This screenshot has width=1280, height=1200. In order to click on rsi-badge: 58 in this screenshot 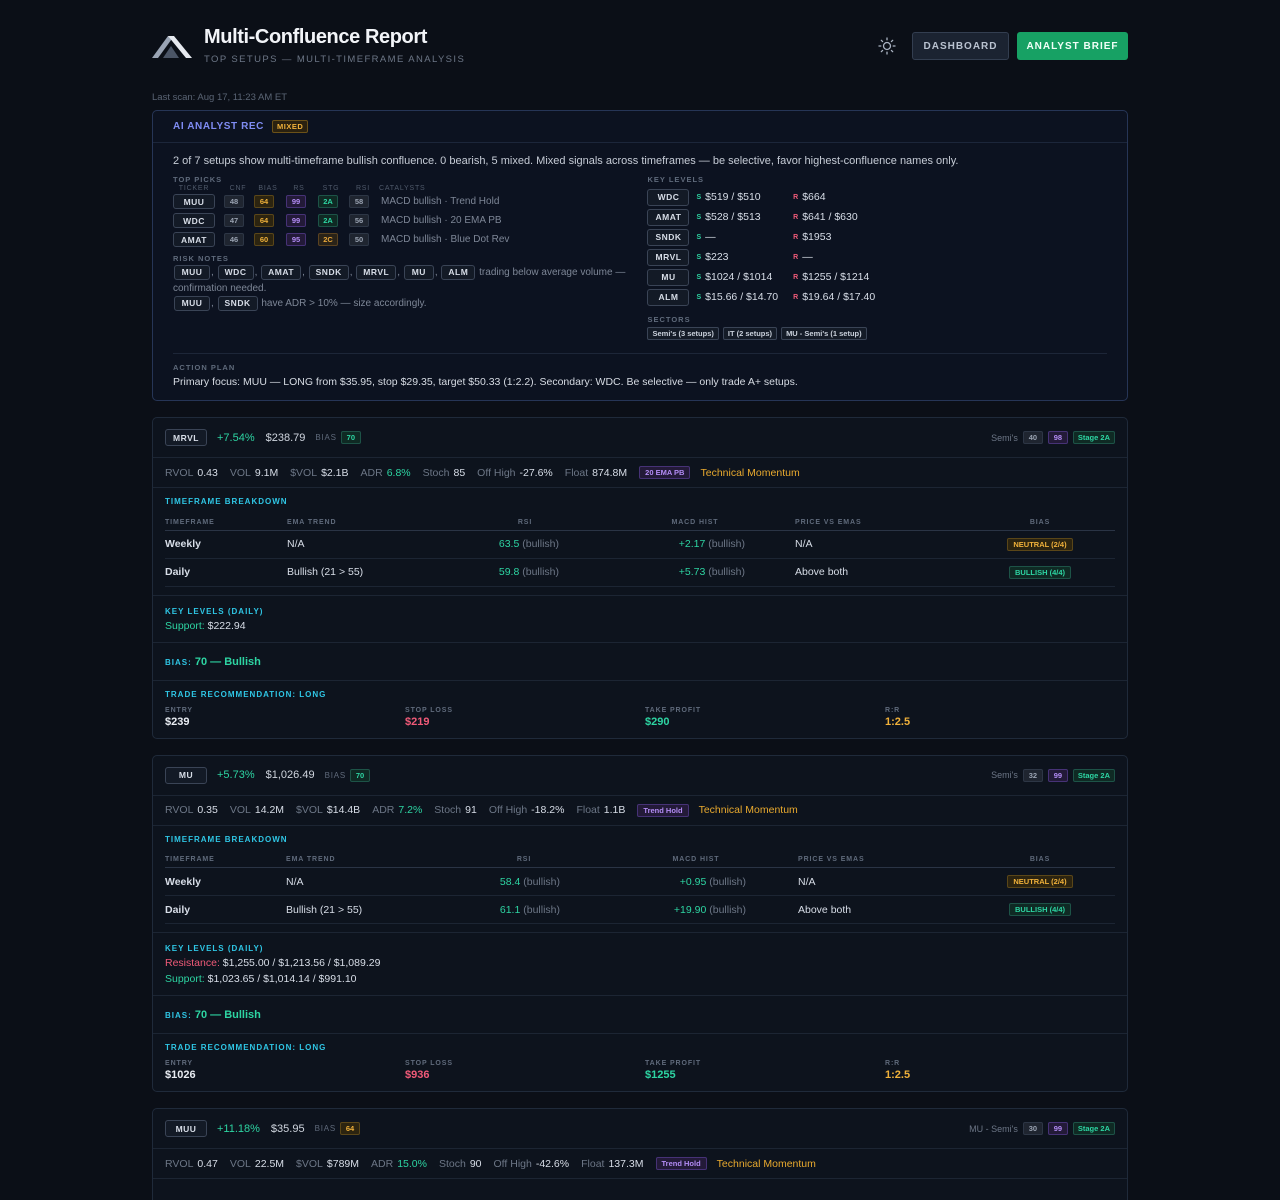, I will do `click(359, 201)`.